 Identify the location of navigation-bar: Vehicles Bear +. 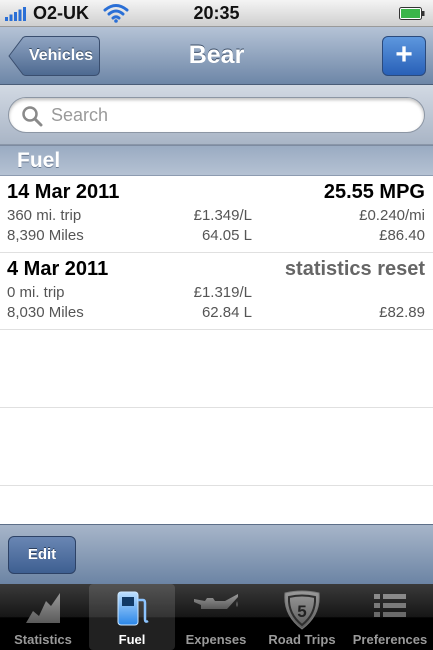
(216, 56).